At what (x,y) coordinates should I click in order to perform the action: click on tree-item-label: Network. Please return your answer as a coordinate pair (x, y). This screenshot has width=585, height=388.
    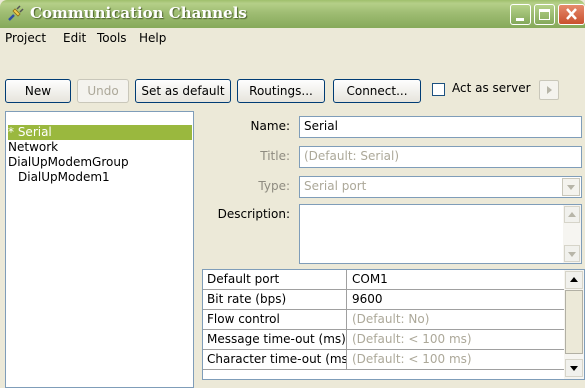
    Looking at the image, I should click on (33, 147).